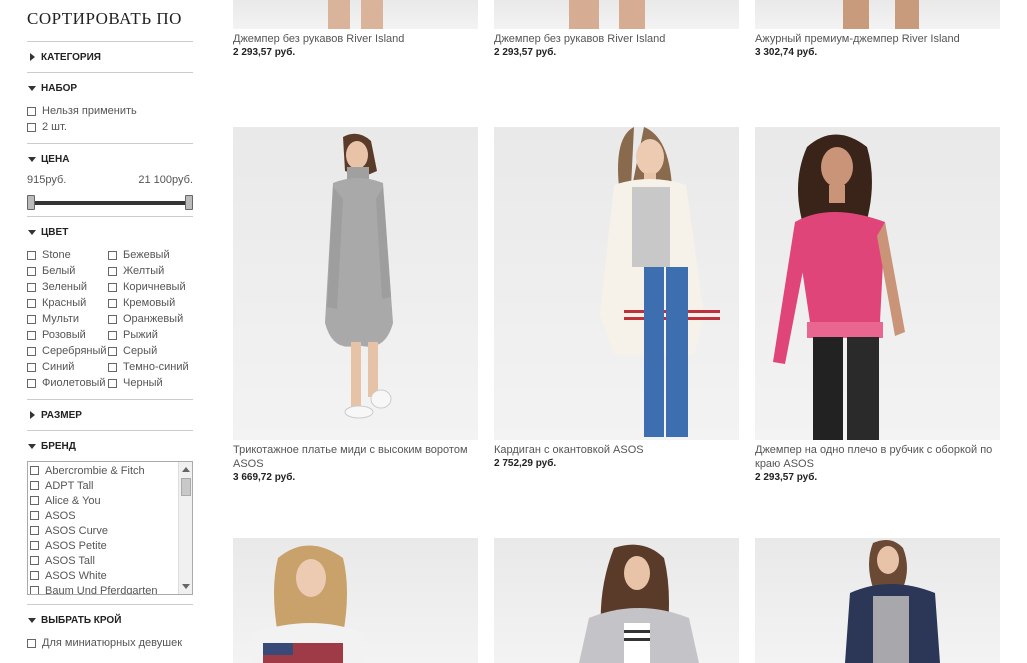  I want to click on color-option: Розовый, so click(67, 335).